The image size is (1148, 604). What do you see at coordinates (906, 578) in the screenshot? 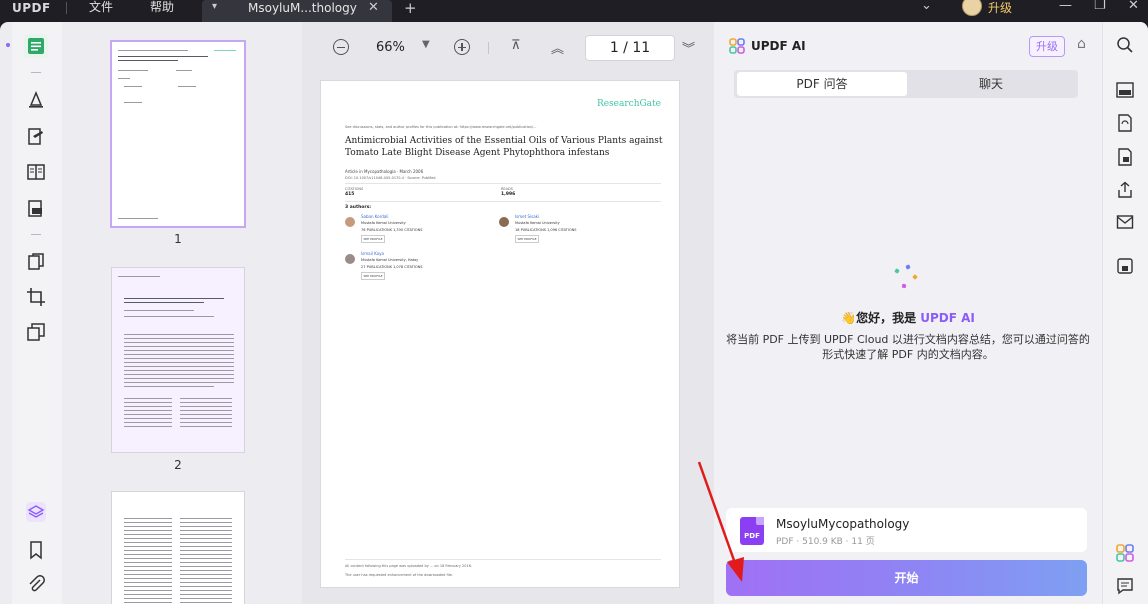
I see `start-button: 开始` at bounding box center [906, 578].